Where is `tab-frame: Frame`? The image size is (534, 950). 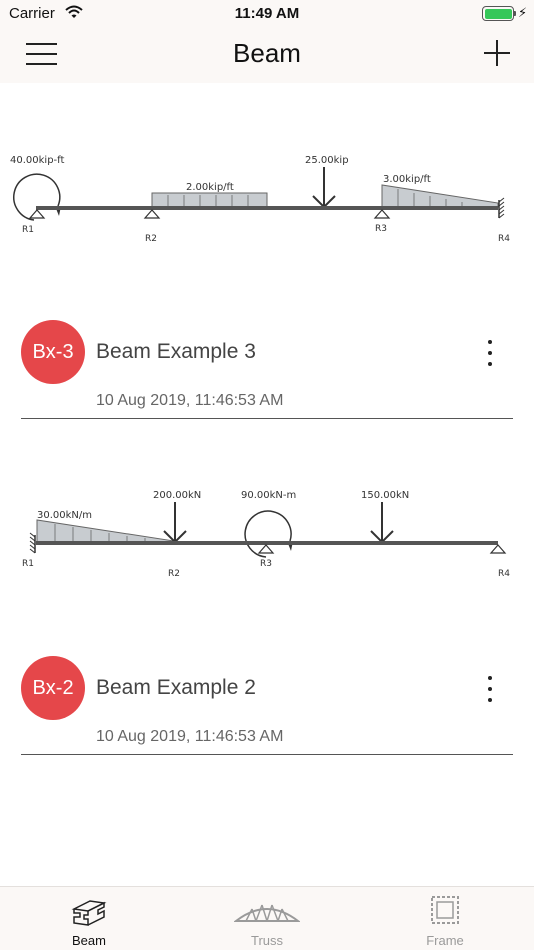 tab-frame: Frame is located at coordinates (445, 918).